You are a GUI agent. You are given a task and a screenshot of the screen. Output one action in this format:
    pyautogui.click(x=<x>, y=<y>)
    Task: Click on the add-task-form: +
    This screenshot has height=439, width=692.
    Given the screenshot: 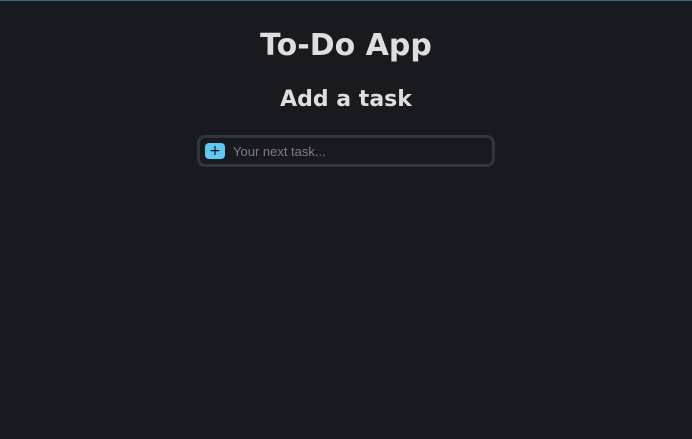 What is the action you would take?
    pyautogui.click(x=346, y=151)
    